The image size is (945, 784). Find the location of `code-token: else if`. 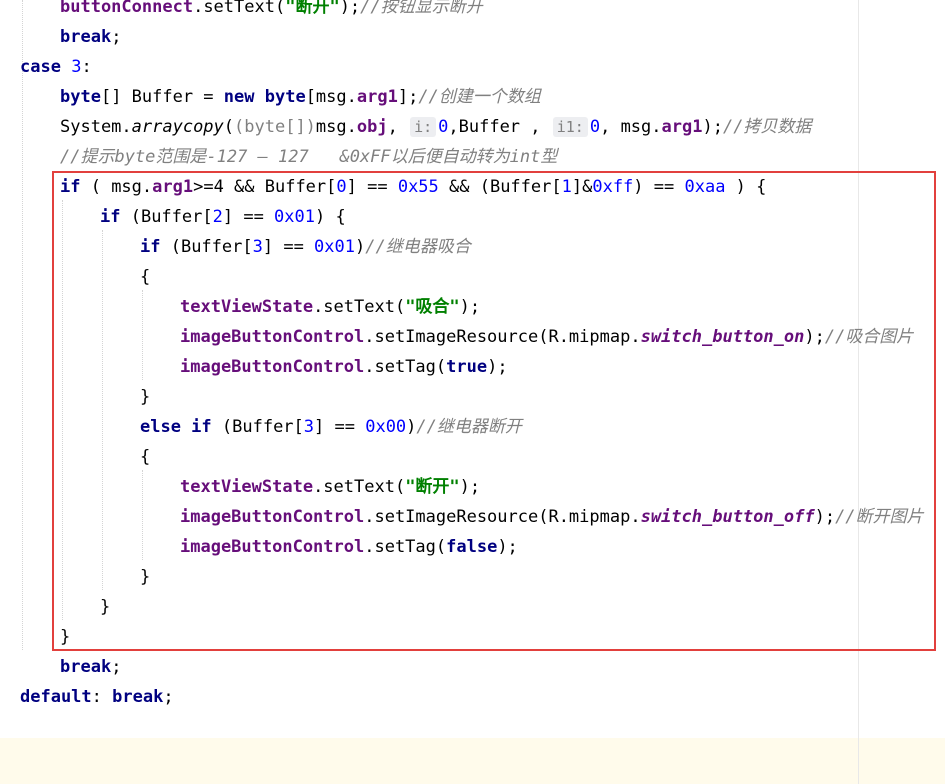

code-token: else if is located at coordinates (181, 427).